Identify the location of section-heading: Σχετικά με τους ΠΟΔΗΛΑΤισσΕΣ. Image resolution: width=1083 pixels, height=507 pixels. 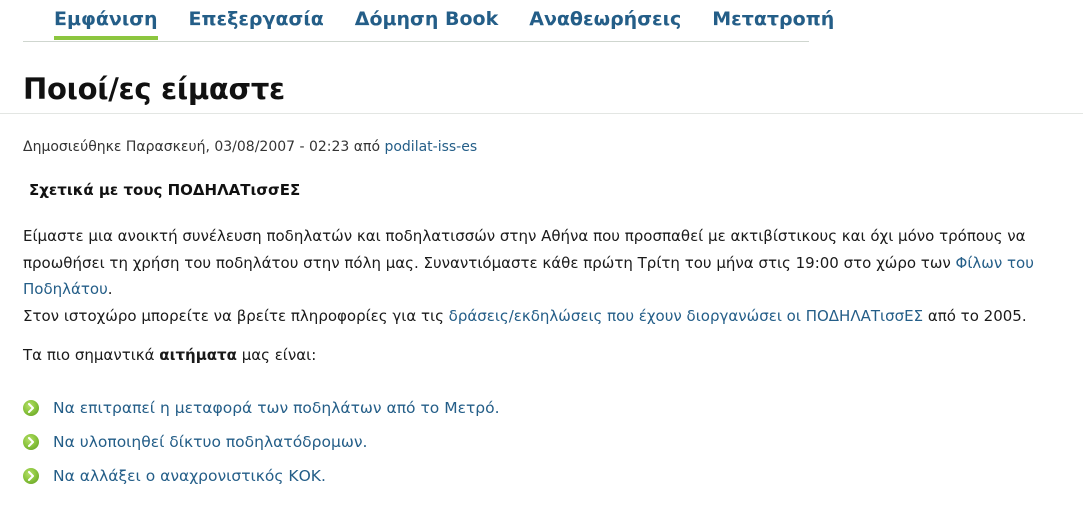
(165, 190).